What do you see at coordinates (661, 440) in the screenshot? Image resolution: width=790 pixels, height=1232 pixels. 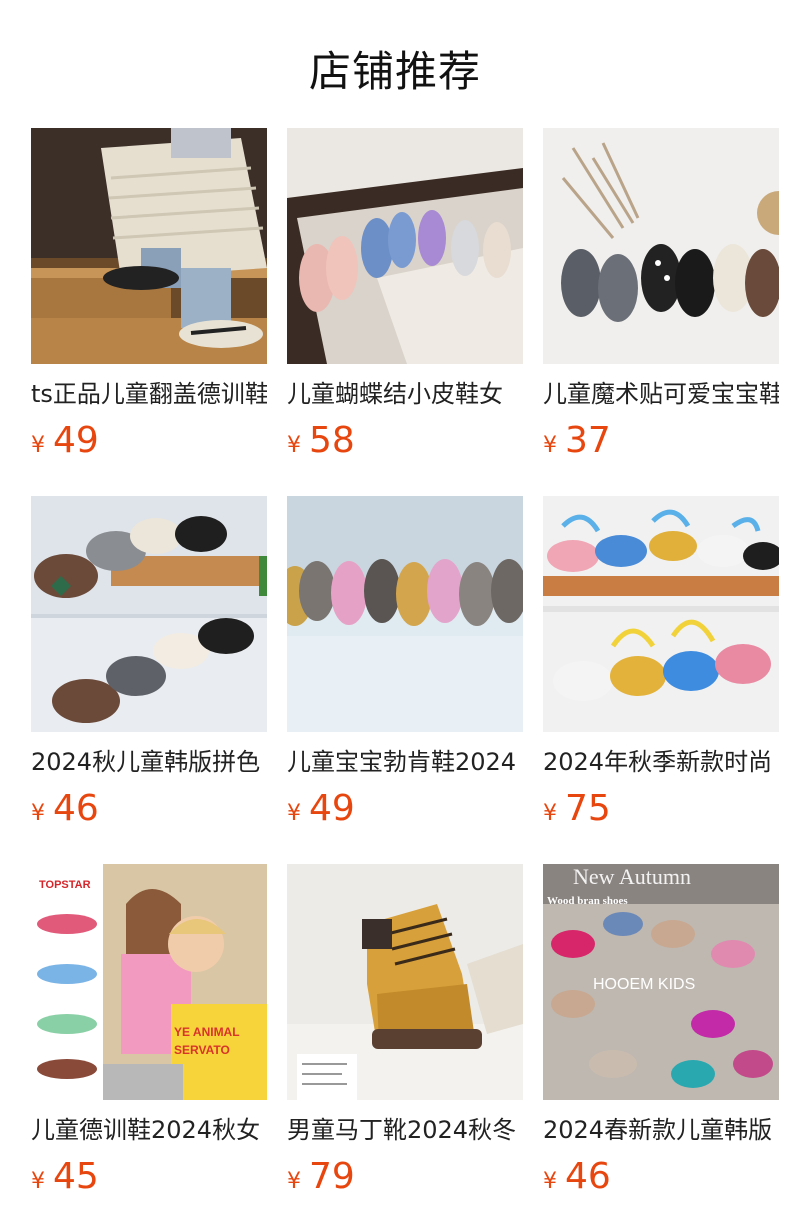 I see `price-row: ¥ 37` at bounding box center [661, 440].